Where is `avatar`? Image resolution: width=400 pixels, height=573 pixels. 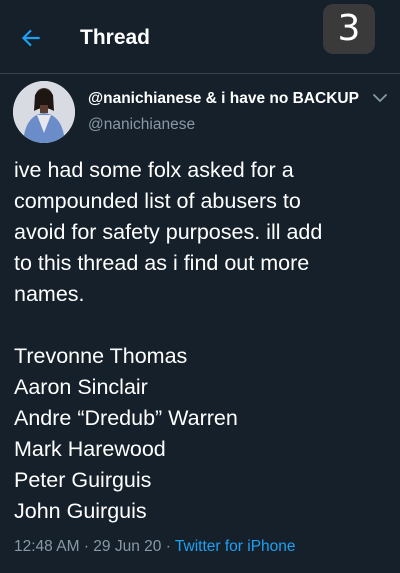 avatar is located at coordinates (44, 112).